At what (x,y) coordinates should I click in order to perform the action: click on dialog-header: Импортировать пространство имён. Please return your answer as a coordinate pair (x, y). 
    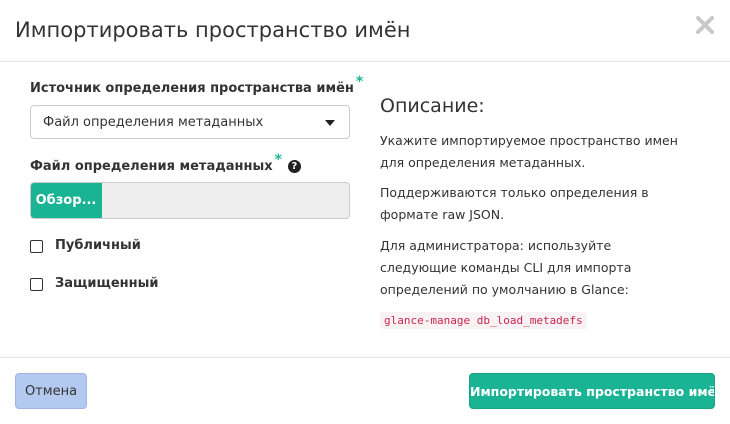
    Looking at the image, I should click on (365, 31).